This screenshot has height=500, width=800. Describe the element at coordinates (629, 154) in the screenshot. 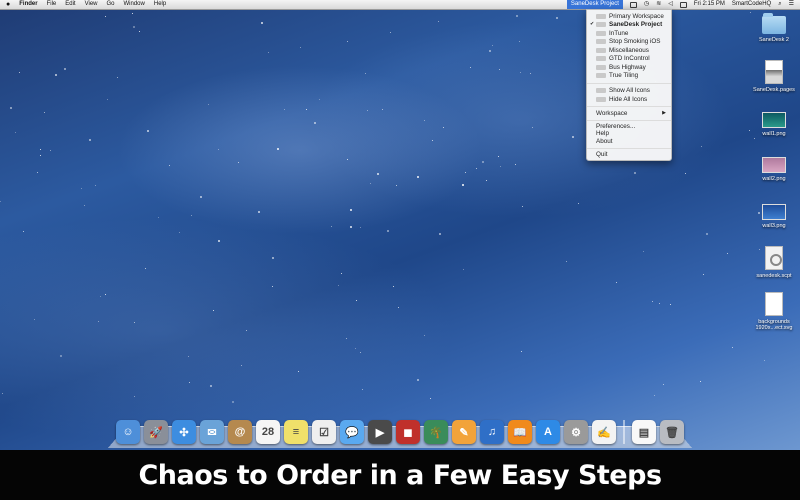

I see `quit-item: Quit` at that location.